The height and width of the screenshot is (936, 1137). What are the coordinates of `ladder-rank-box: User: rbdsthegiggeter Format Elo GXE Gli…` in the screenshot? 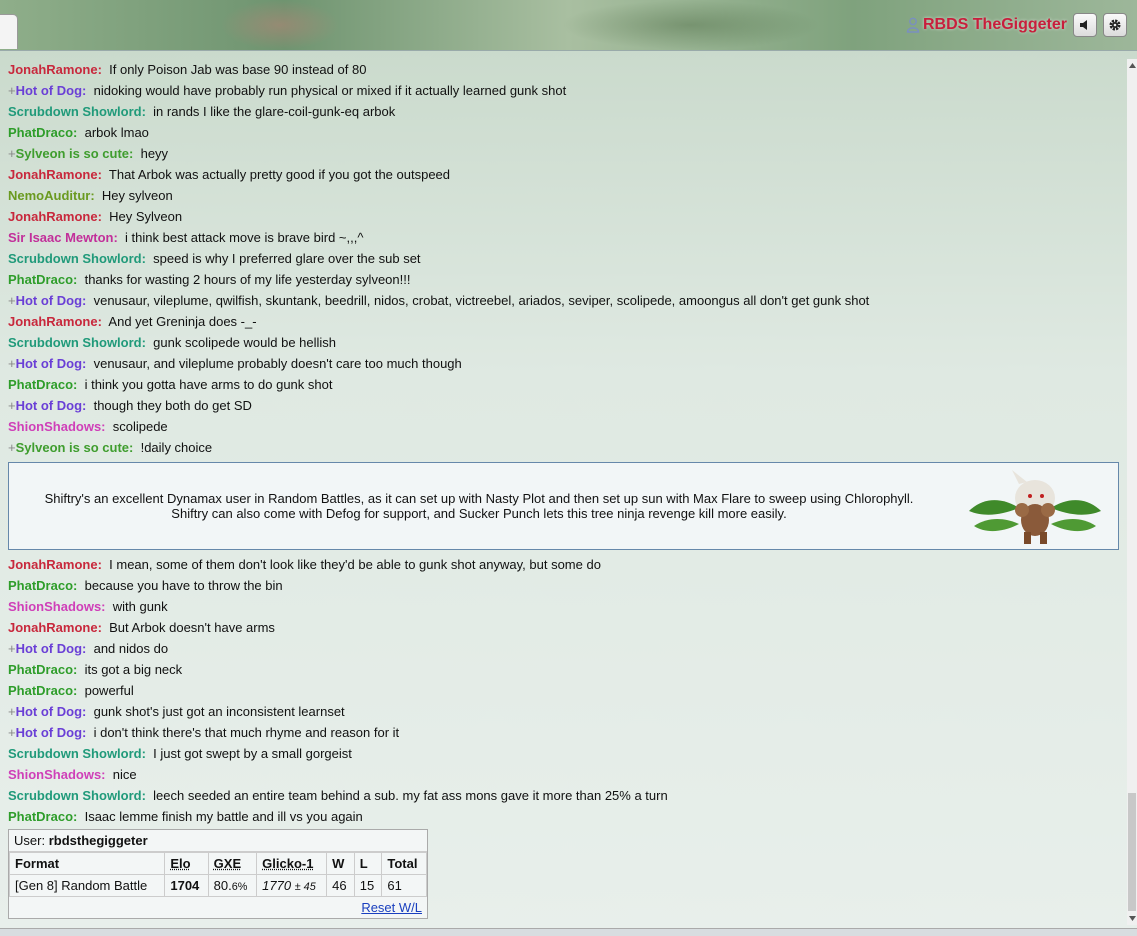 It's located at (218, 874).